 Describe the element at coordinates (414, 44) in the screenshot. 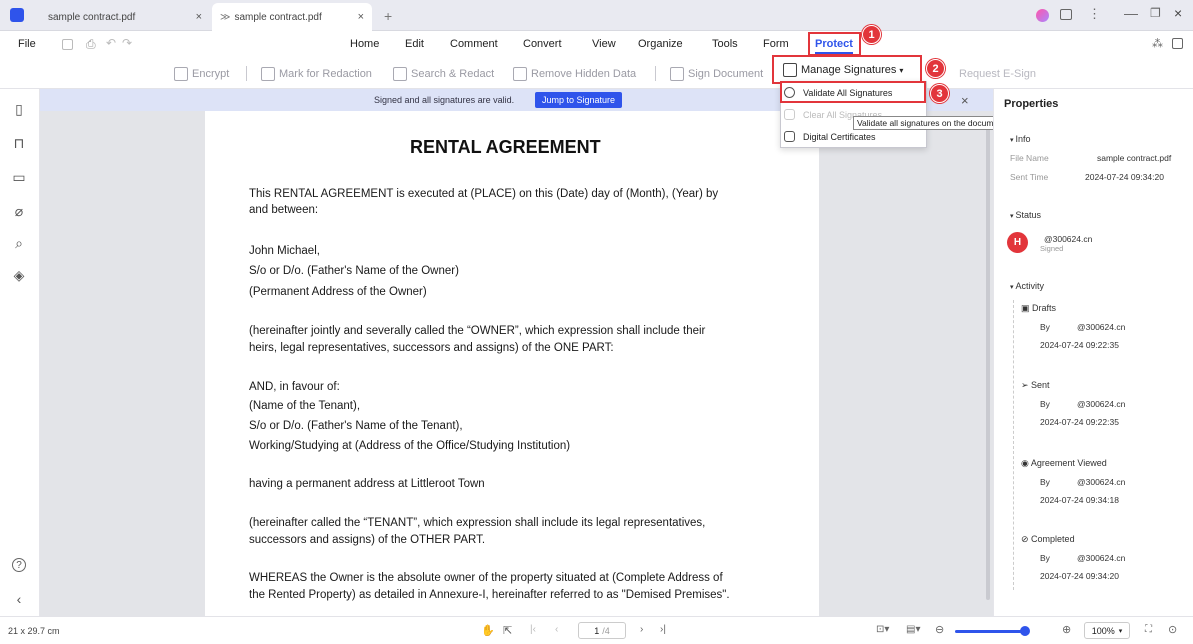

I see `menu-edit: Edit` at that location.